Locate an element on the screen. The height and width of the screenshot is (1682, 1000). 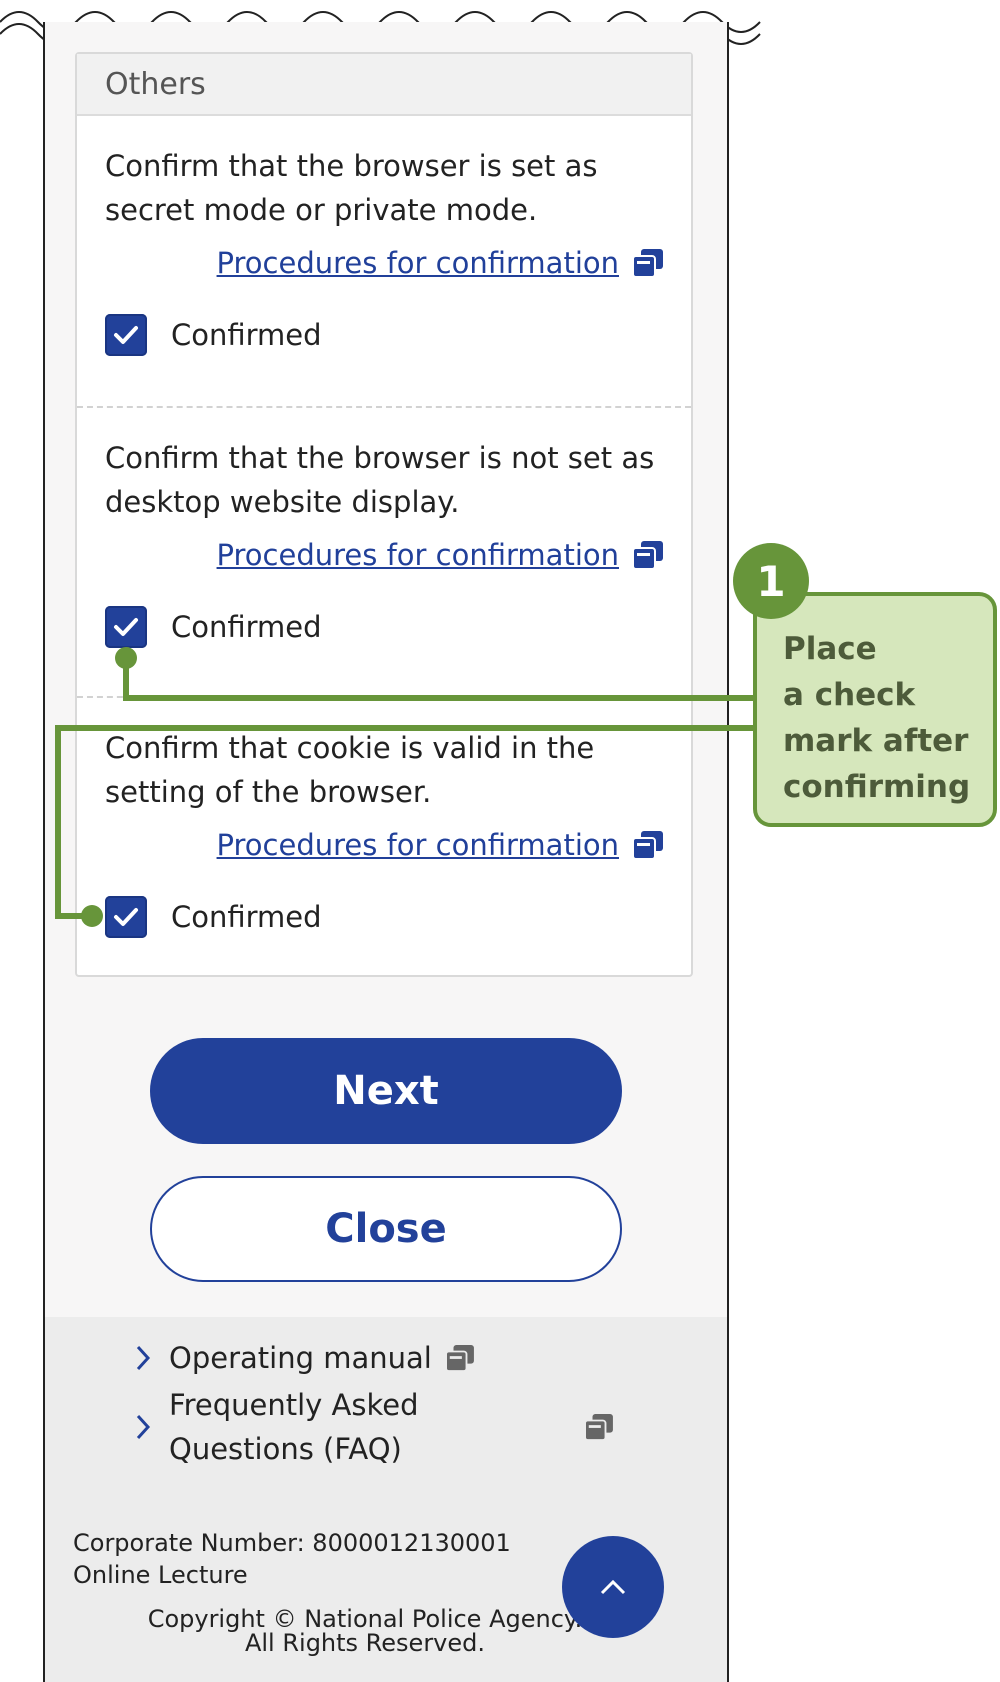
callout-text: Place a check mark after confirming is located at coordinates (877, 718).